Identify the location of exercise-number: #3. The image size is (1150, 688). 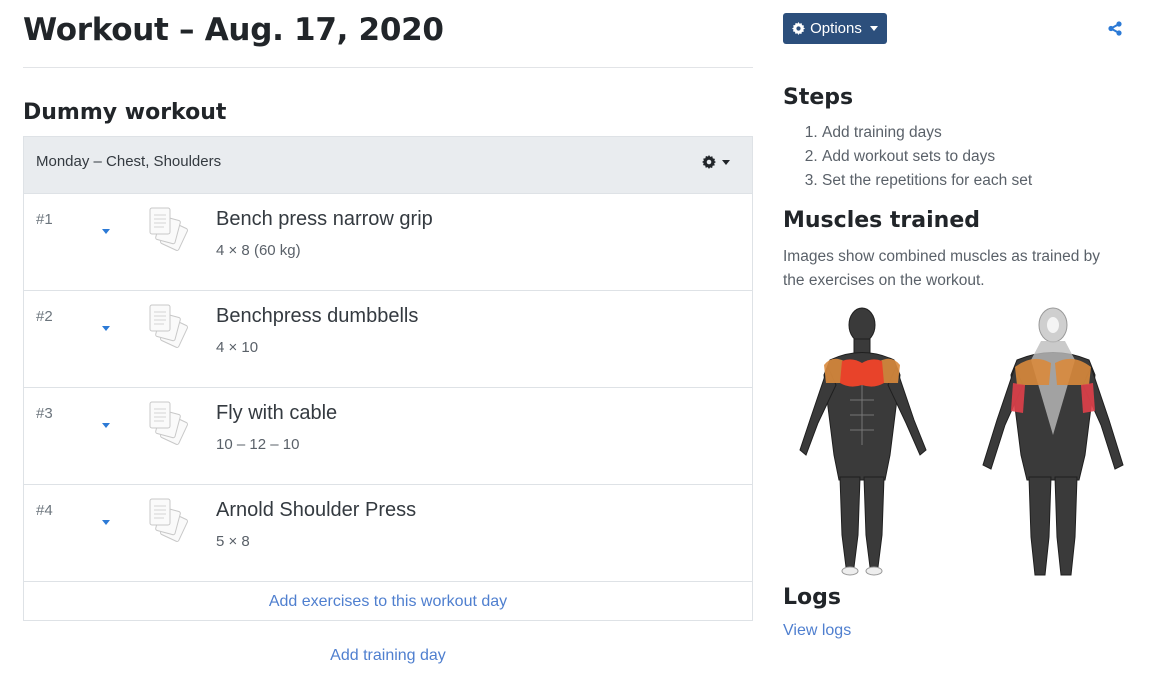
(44, 413).